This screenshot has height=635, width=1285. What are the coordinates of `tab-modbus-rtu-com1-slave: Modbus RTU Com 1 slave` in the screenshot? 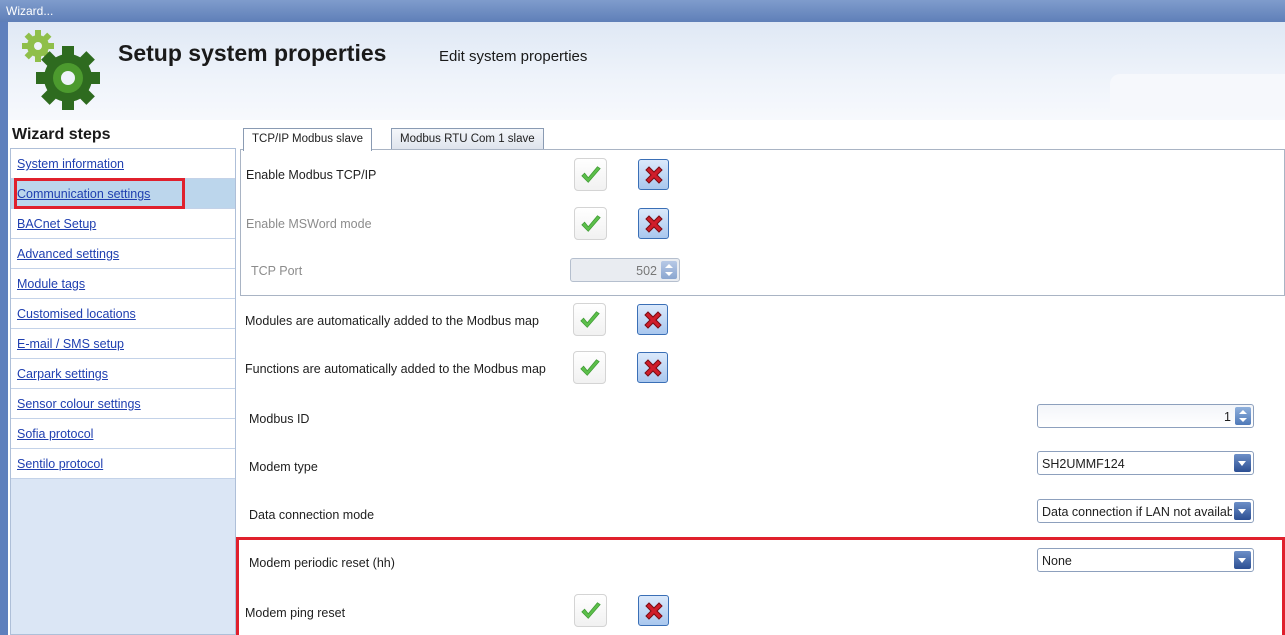 It's located at (467, 139).